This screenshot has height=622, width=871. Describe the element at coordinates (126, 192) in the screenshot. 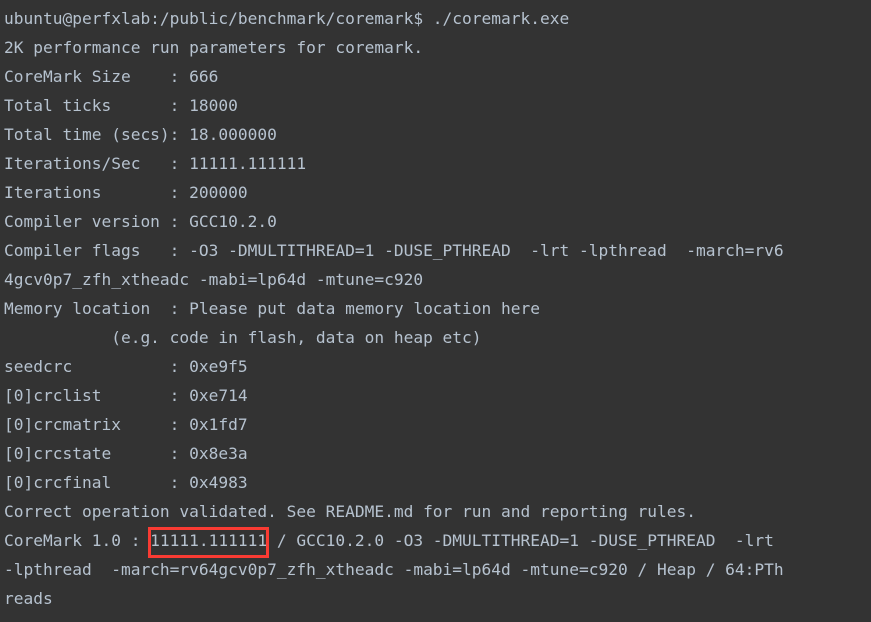

I see `terminal-line-iterations: Iterations : 200000` at that location.